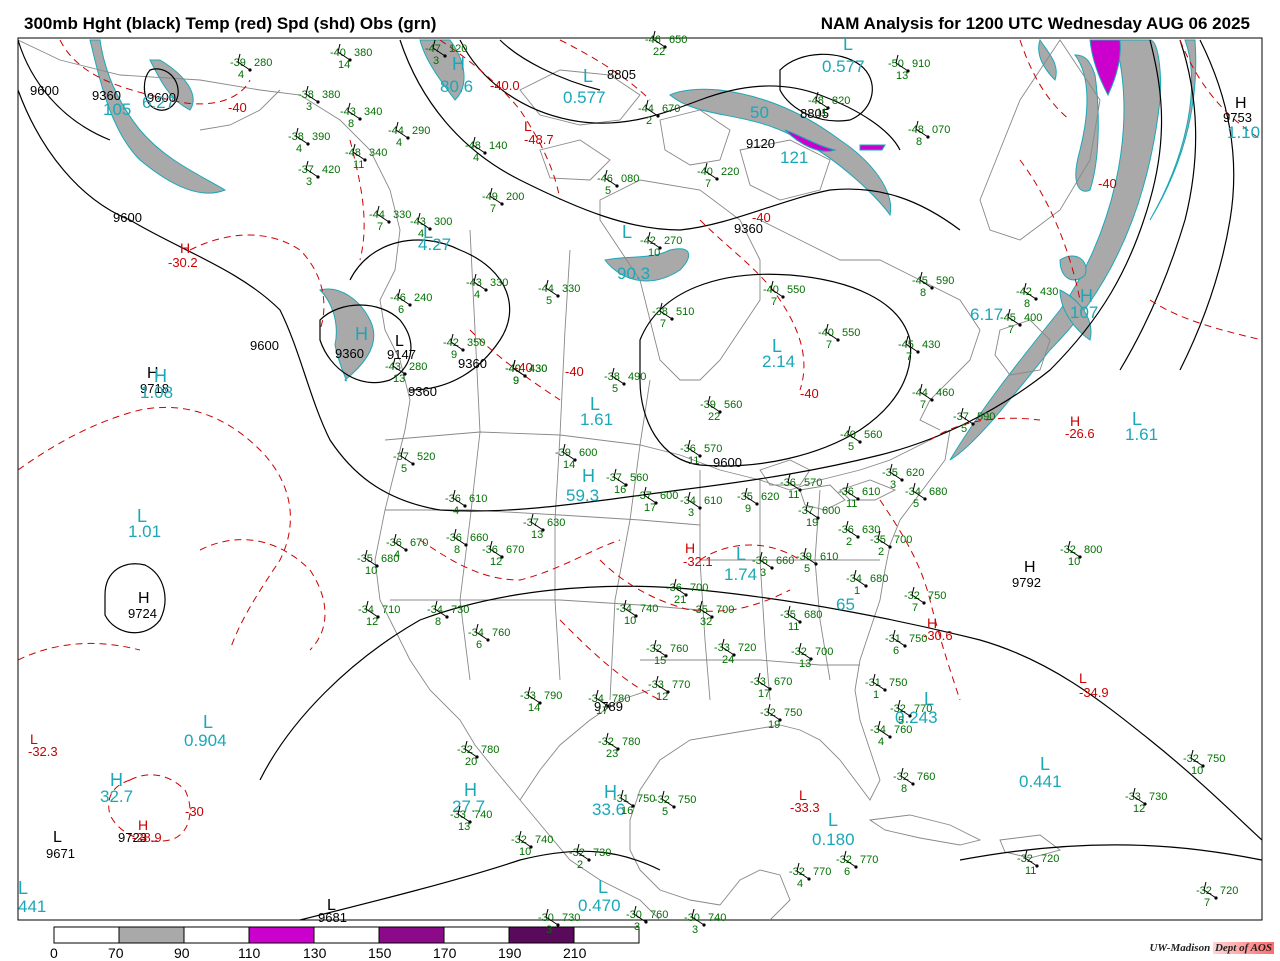  What do you see at coordinates (621, 799) in the screenshot?
I see `station-temp: -31` at bounding box center [621, 799].